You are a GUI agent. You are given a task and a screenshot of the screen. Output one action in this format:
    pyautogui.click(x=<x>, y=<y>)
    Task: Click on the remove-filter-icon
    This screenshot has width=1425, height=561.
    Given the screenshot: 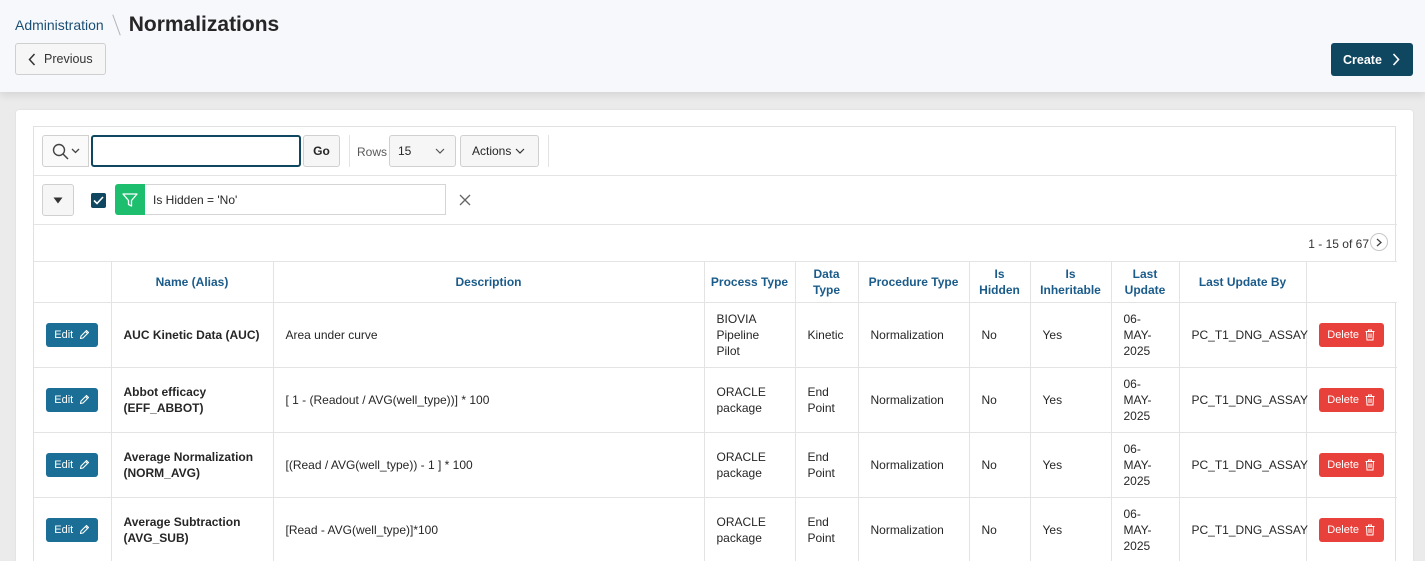 What is the action you would take?
    pyautogui.click(x=465, y=200)
    